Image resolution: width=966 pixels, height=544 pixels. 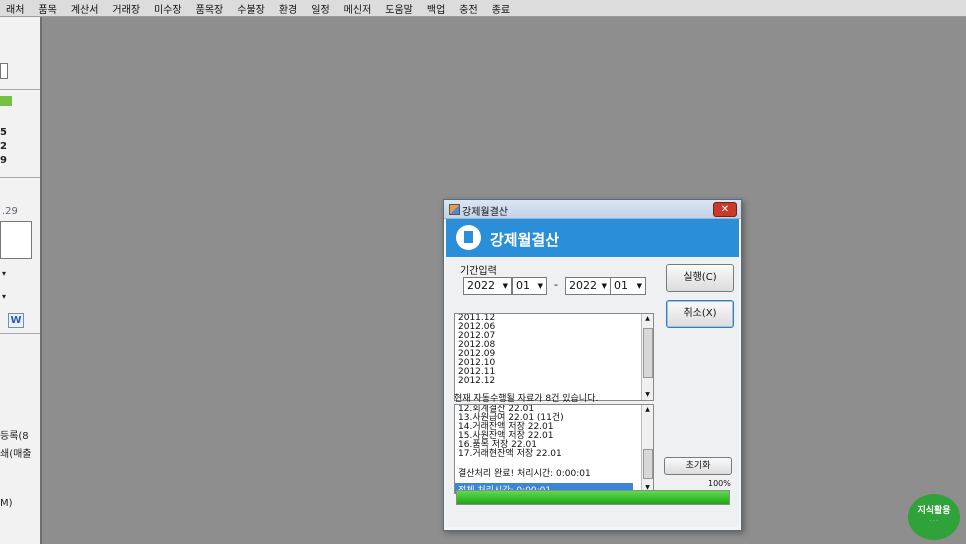 I want to click on to-month-select: 01 ▼, so click(x=628, y=286).